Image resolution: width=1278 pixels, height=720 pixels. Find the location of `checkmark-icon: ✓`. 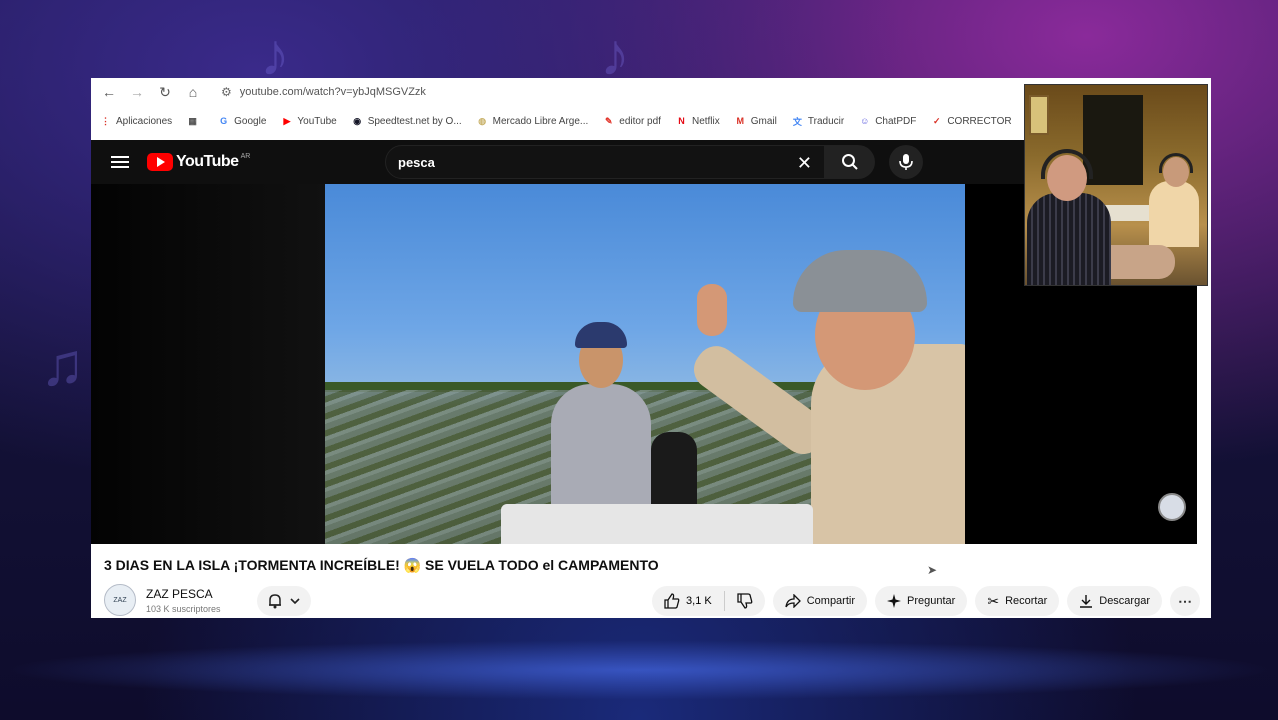

checkmark-icon: ✓ is located at coordinates (937, 120).